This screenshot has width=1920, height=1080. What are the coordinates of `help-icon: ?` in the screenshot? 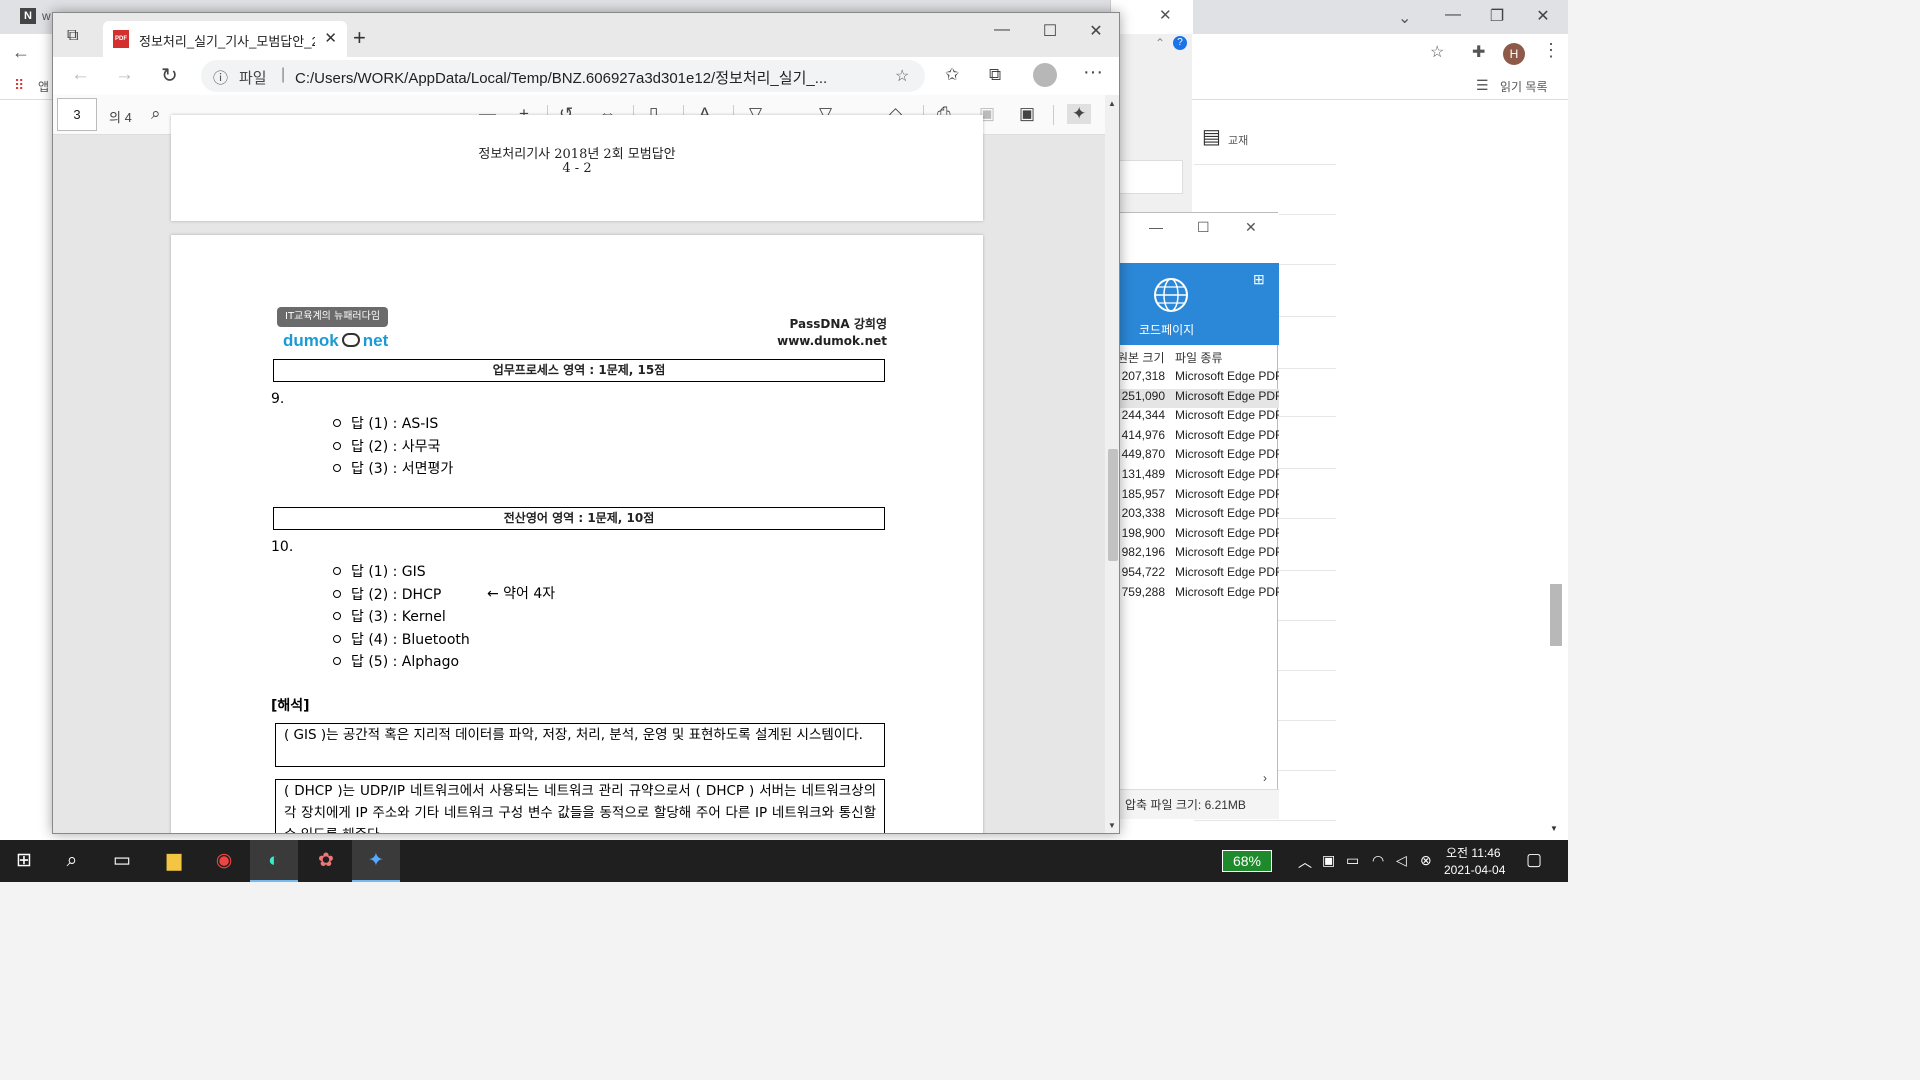 It's located at (1180, 43).